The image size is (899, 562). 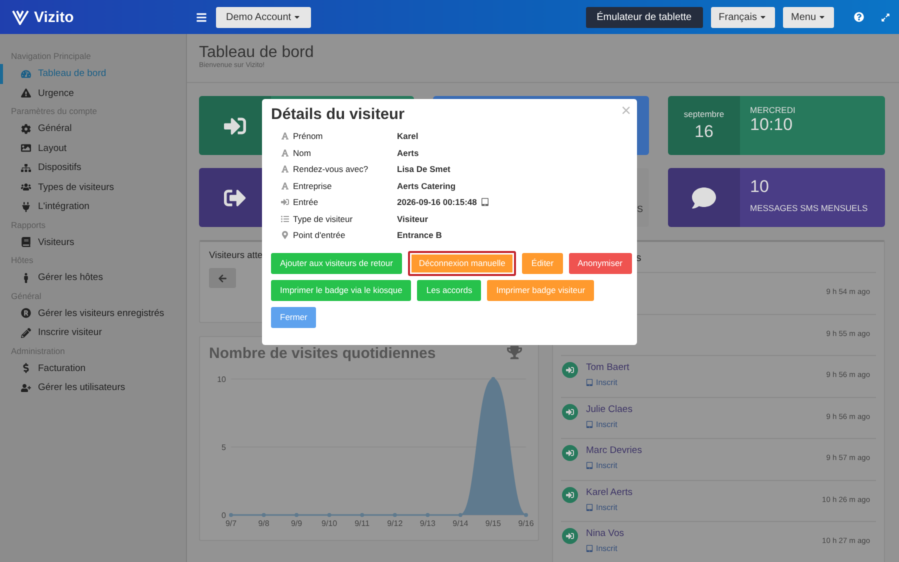 What do you see at coordinates (322, 353) in the screenshot?
I see `chart-title: Nombre de visites quotidiennes` at bounding box center [322, 353].